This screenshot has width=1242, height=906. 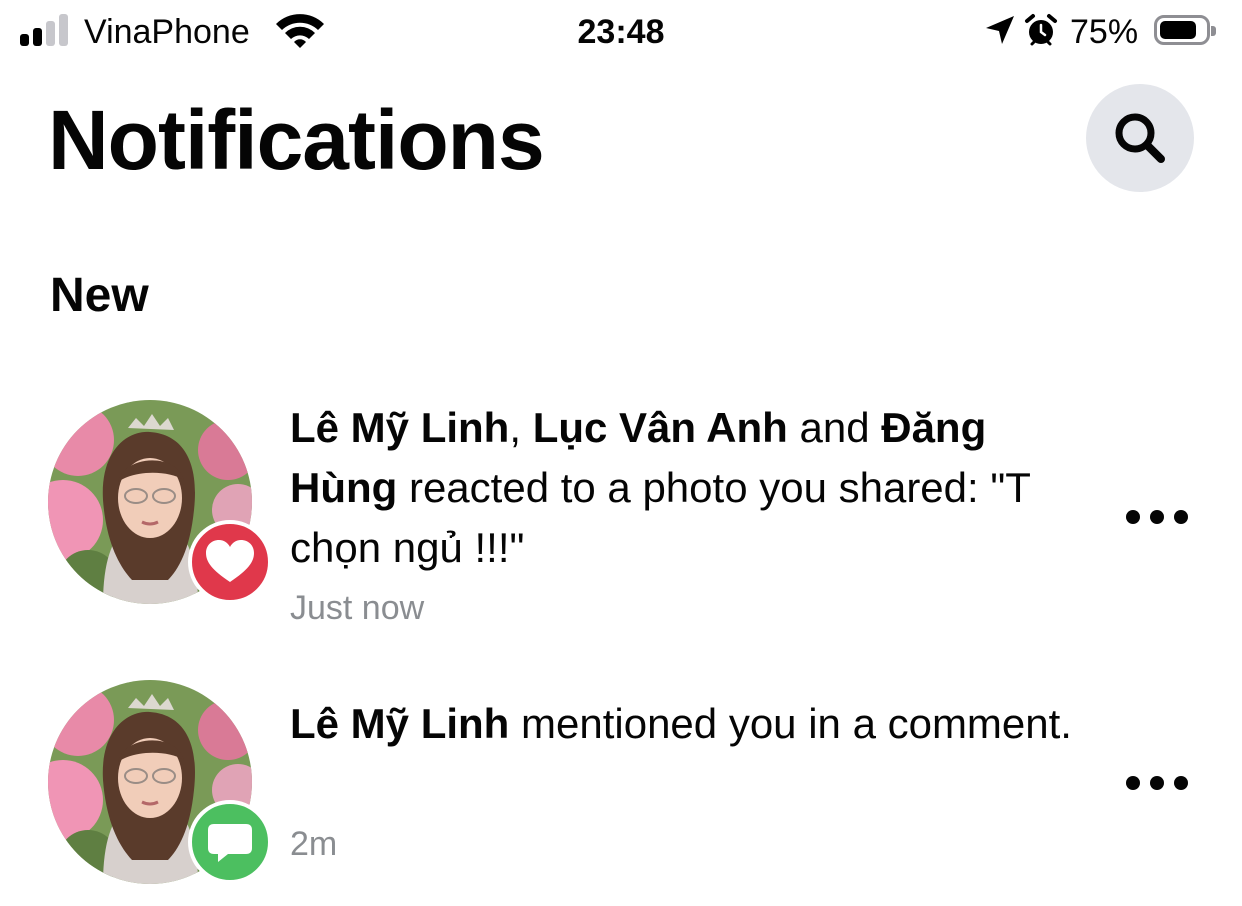 What do you see at coordinates (1185, 30) in the screenshot?
I see `battery-icon` at bounding box center [1185, 30].